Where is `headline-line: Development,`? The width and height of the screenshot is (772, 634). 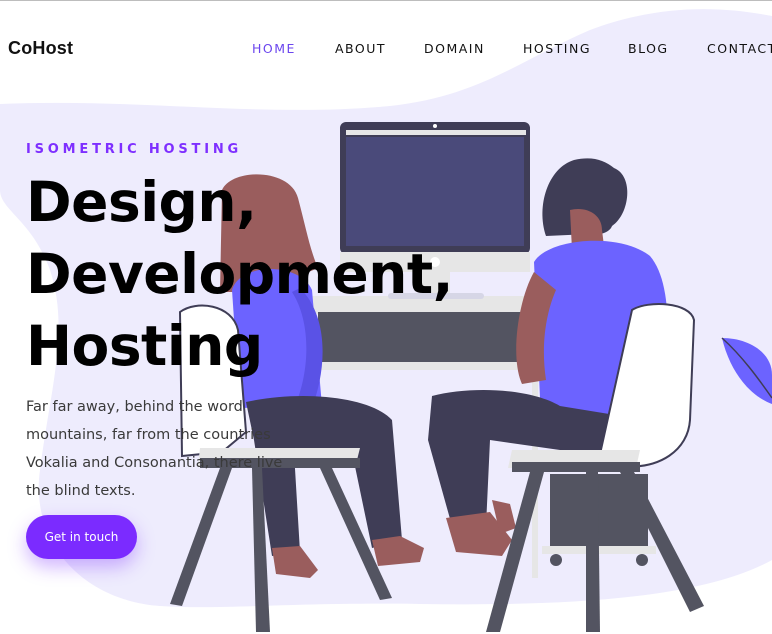 headline-line: Development, is located at coordinates (240, 274).